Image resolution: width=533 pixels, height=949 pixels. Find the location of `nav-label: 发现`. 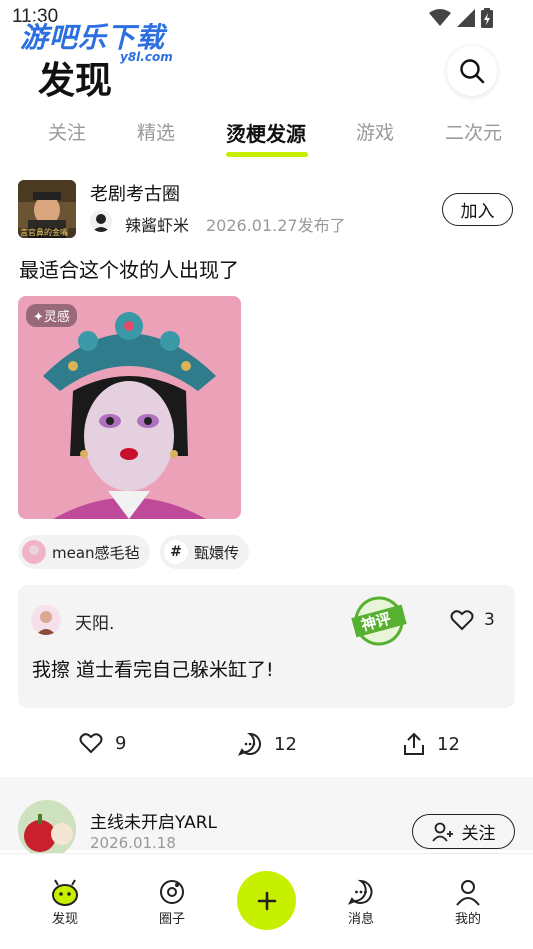

nav-label: 发现 is located at coordinates (64, 919).